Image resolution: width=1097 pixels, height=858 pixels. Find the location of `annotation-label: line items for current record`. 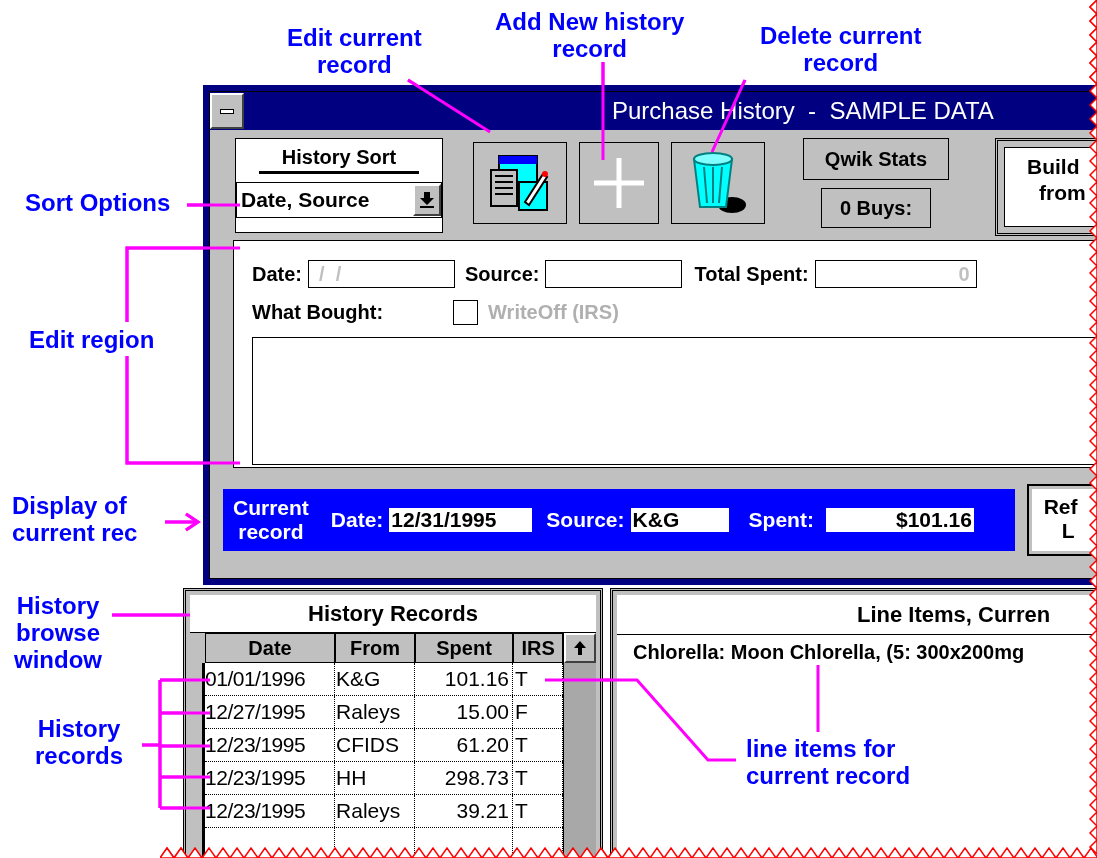

annotation-label: line items for current record is located at coordinates (828, 762).